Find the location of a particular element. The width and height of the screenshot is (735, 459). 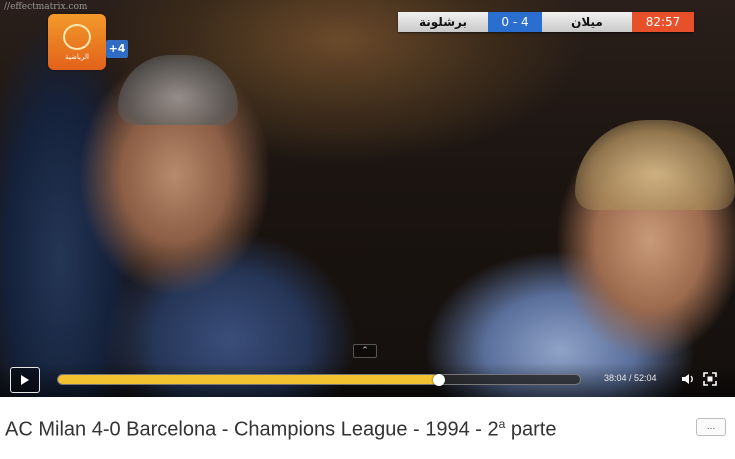

channel-logo-icon is located at coordinates (77, 36).